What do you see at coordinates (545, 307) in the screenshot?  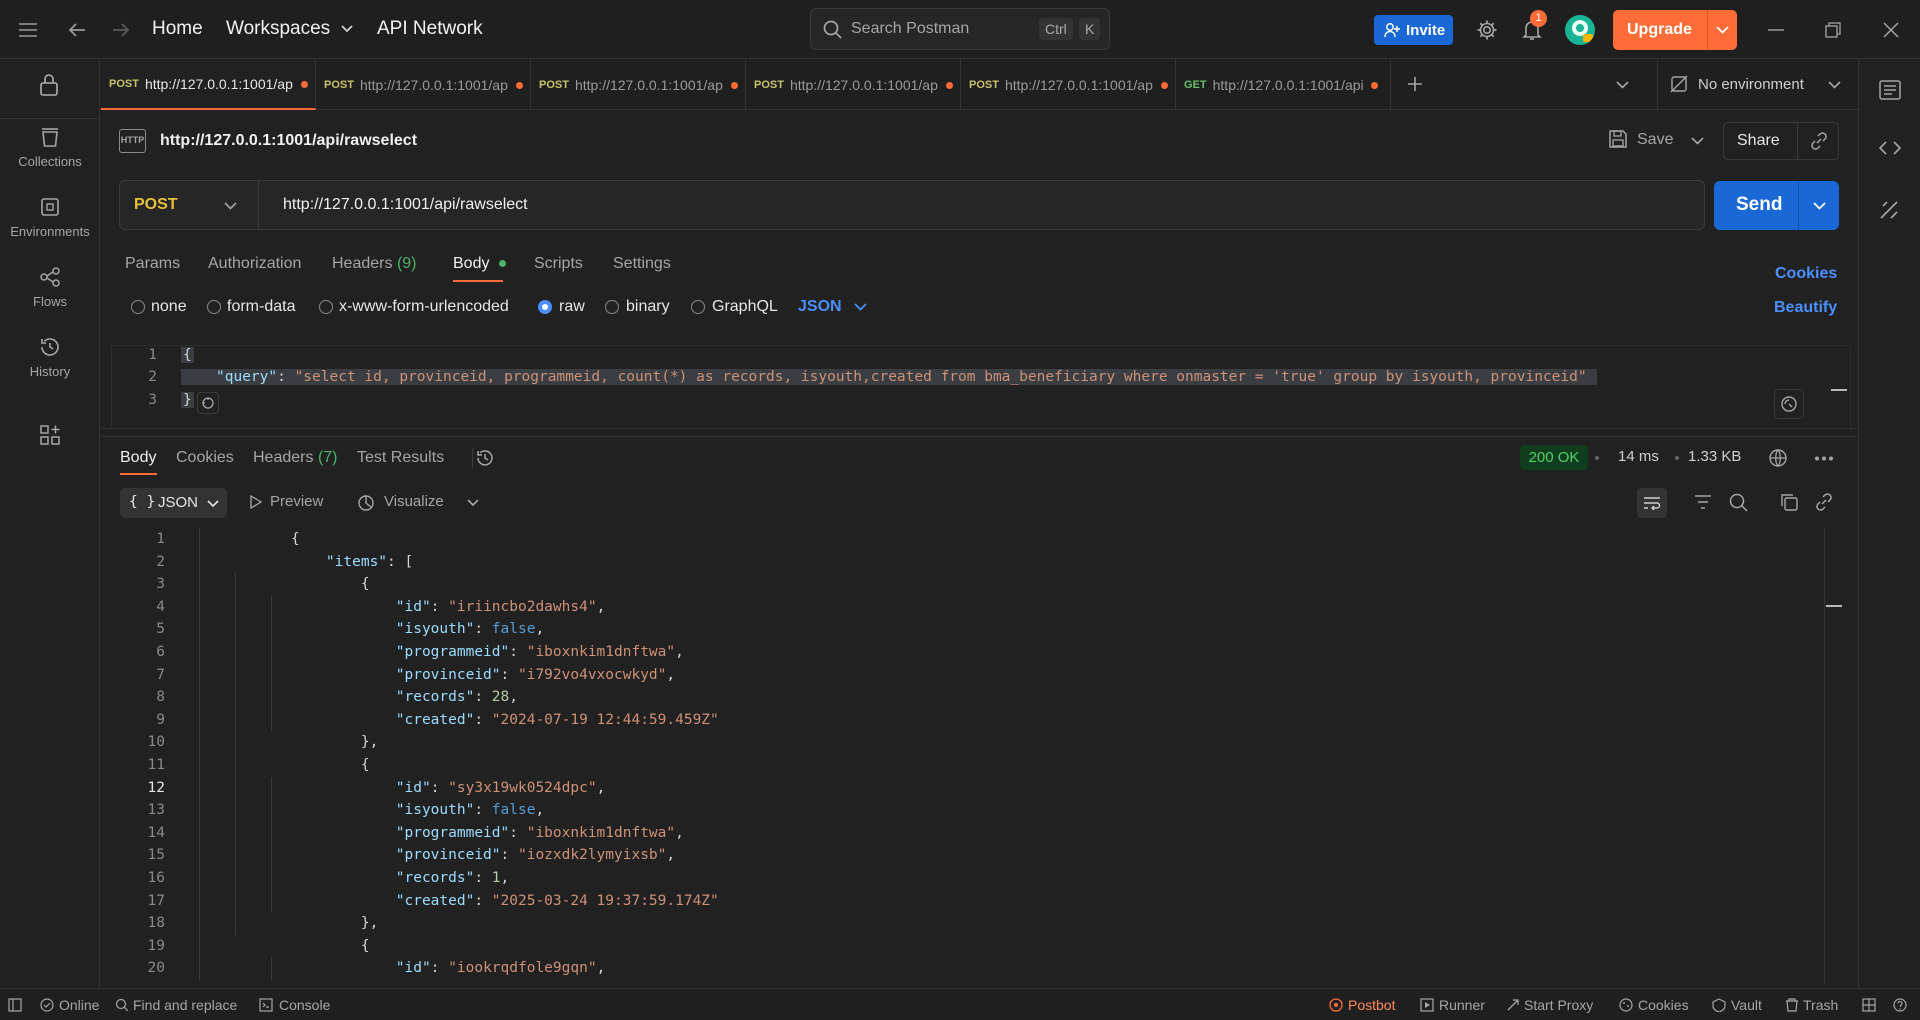 I see `radio-raw` at bounding box center [545, 307].